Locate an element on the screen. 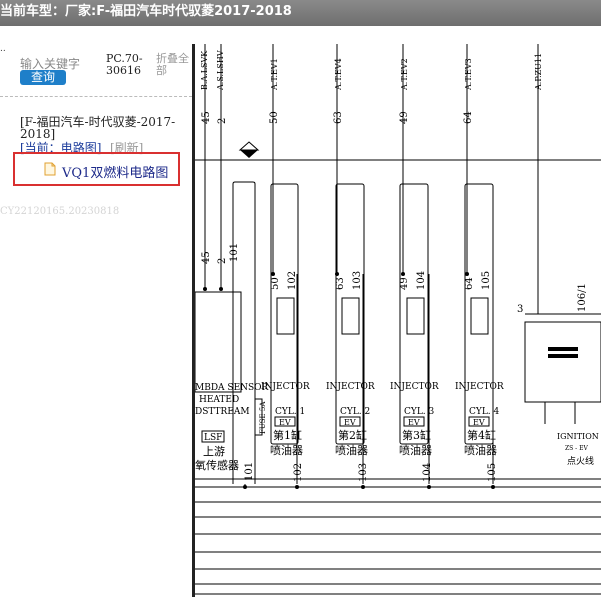 Image resolution: width=601 pixels, height=597 pixels. wire-tag-label: B.A.LSVK is located at coordinates (204, 70).